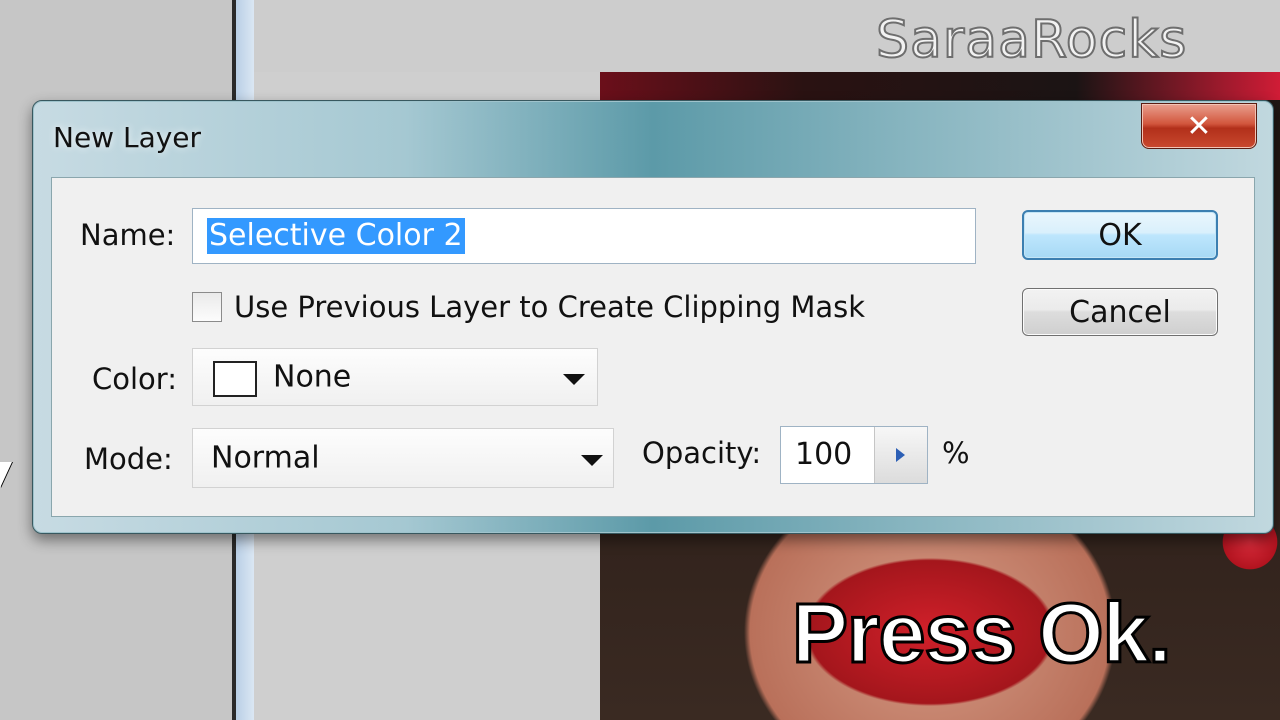 The height and width of the screenshot is (720, 1280). Describe the element at coordinates (336, 236) in the screenshot. I see `name-input-selected-text: Selective Color 2` at that location.